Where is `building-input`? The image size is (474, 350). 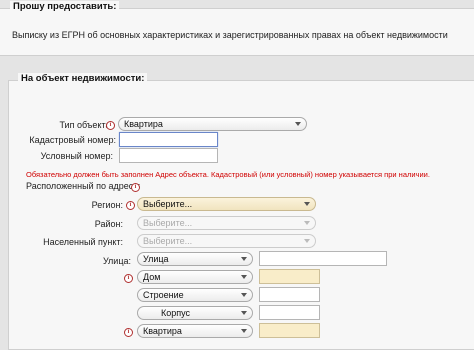 building-input is located at coordinates (289, 294).